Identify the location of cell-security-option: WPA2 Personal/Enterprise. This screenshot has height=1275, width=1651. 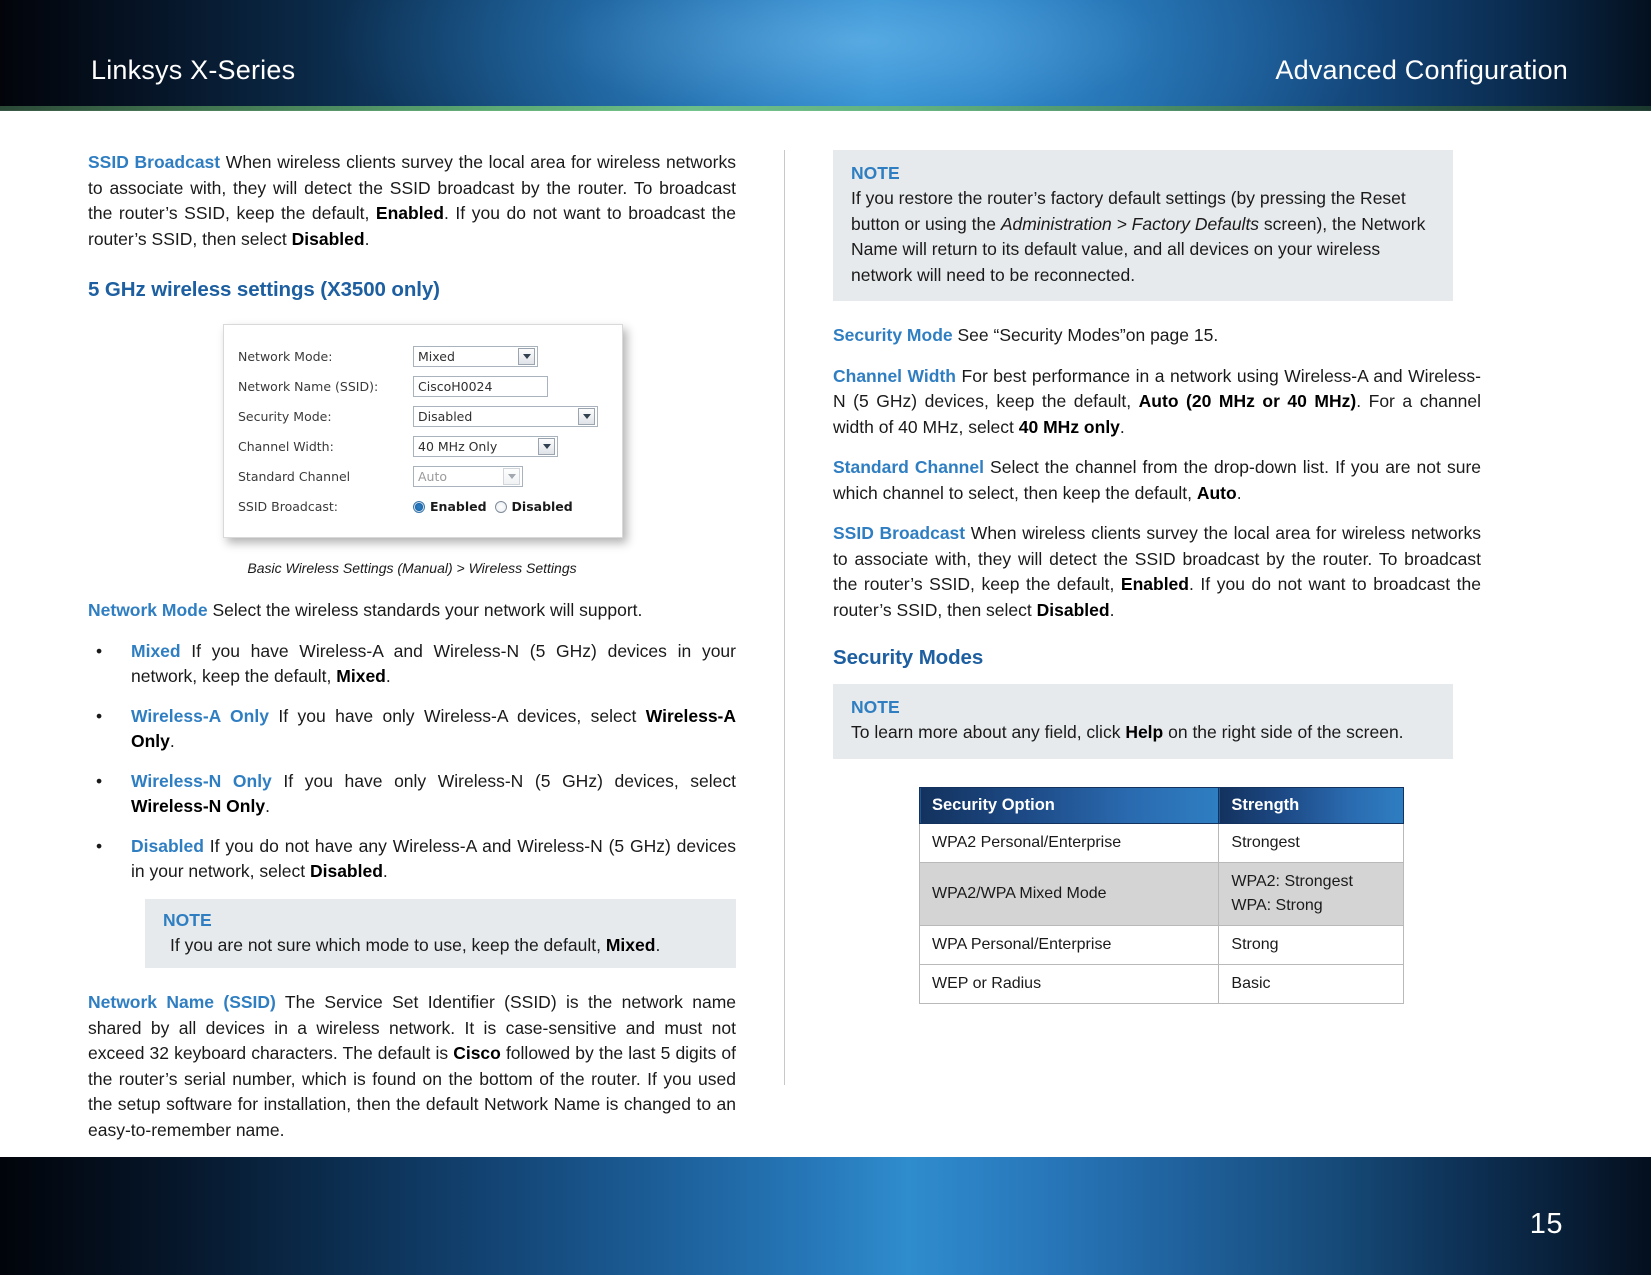
(1069, 842).